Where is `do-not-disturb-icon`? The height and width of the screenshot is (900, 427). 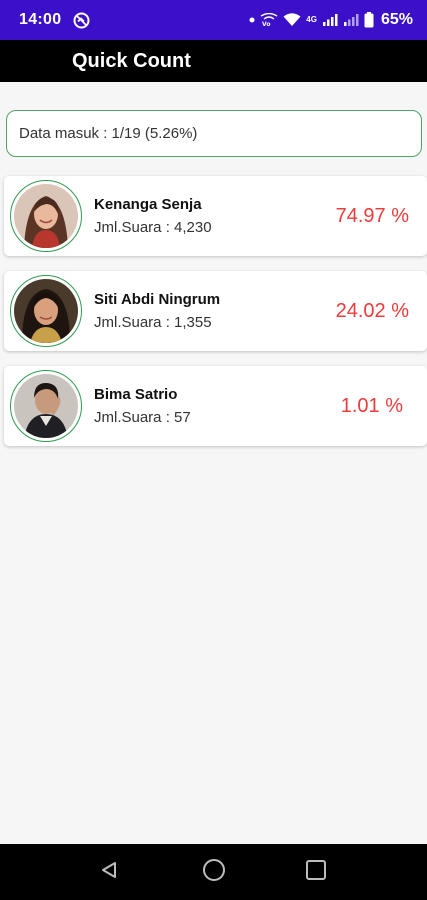 do-not-disturb-icon is located at coordinates (81, 20).